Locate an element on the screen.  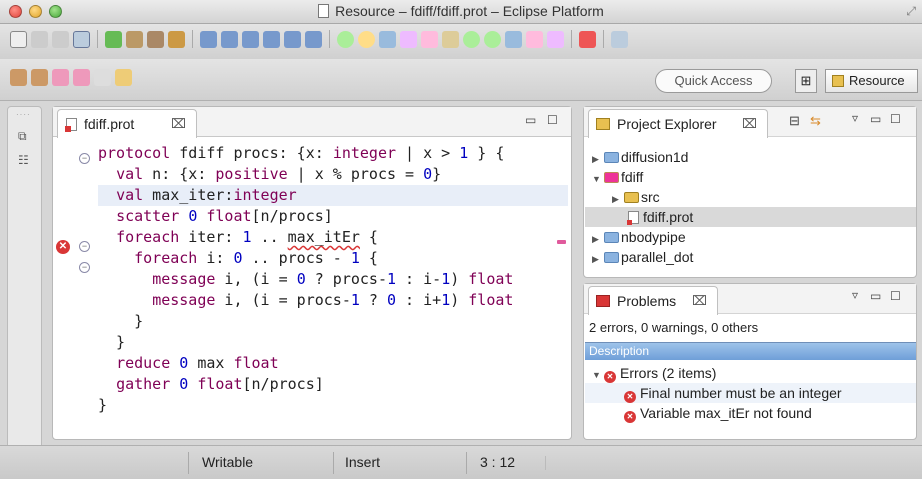
quick-access-field: Quick Access is located at coordinates (713, 81).